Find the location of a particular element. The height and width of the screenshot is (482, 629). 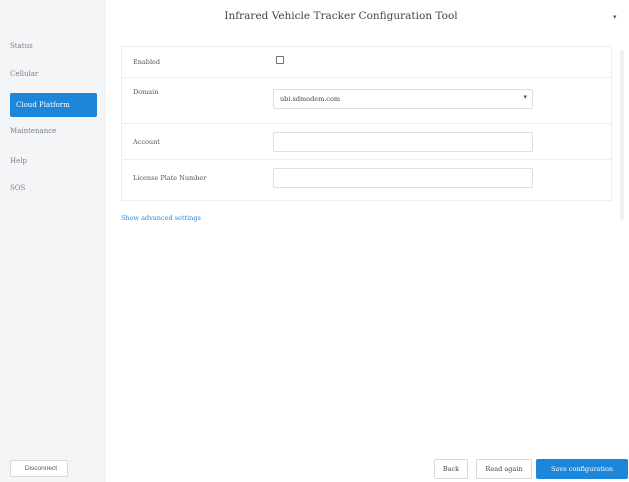

license-plate-row: License Plate Number is located at coordinates (366, 180).